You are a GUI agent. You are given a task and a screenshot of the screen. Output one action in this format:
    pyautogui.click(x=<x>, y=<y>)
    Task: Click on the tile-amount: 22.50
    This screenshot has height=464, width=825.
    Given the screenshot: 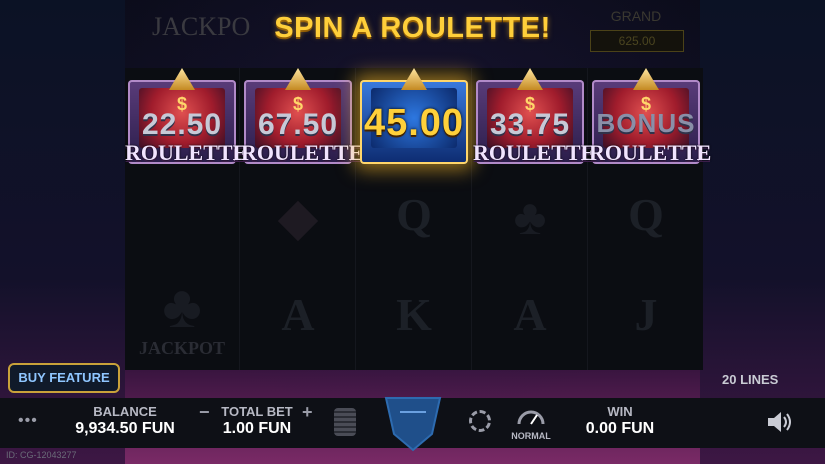 What is the action you would take?
    pyautogui.click(x=182, y=124)
    